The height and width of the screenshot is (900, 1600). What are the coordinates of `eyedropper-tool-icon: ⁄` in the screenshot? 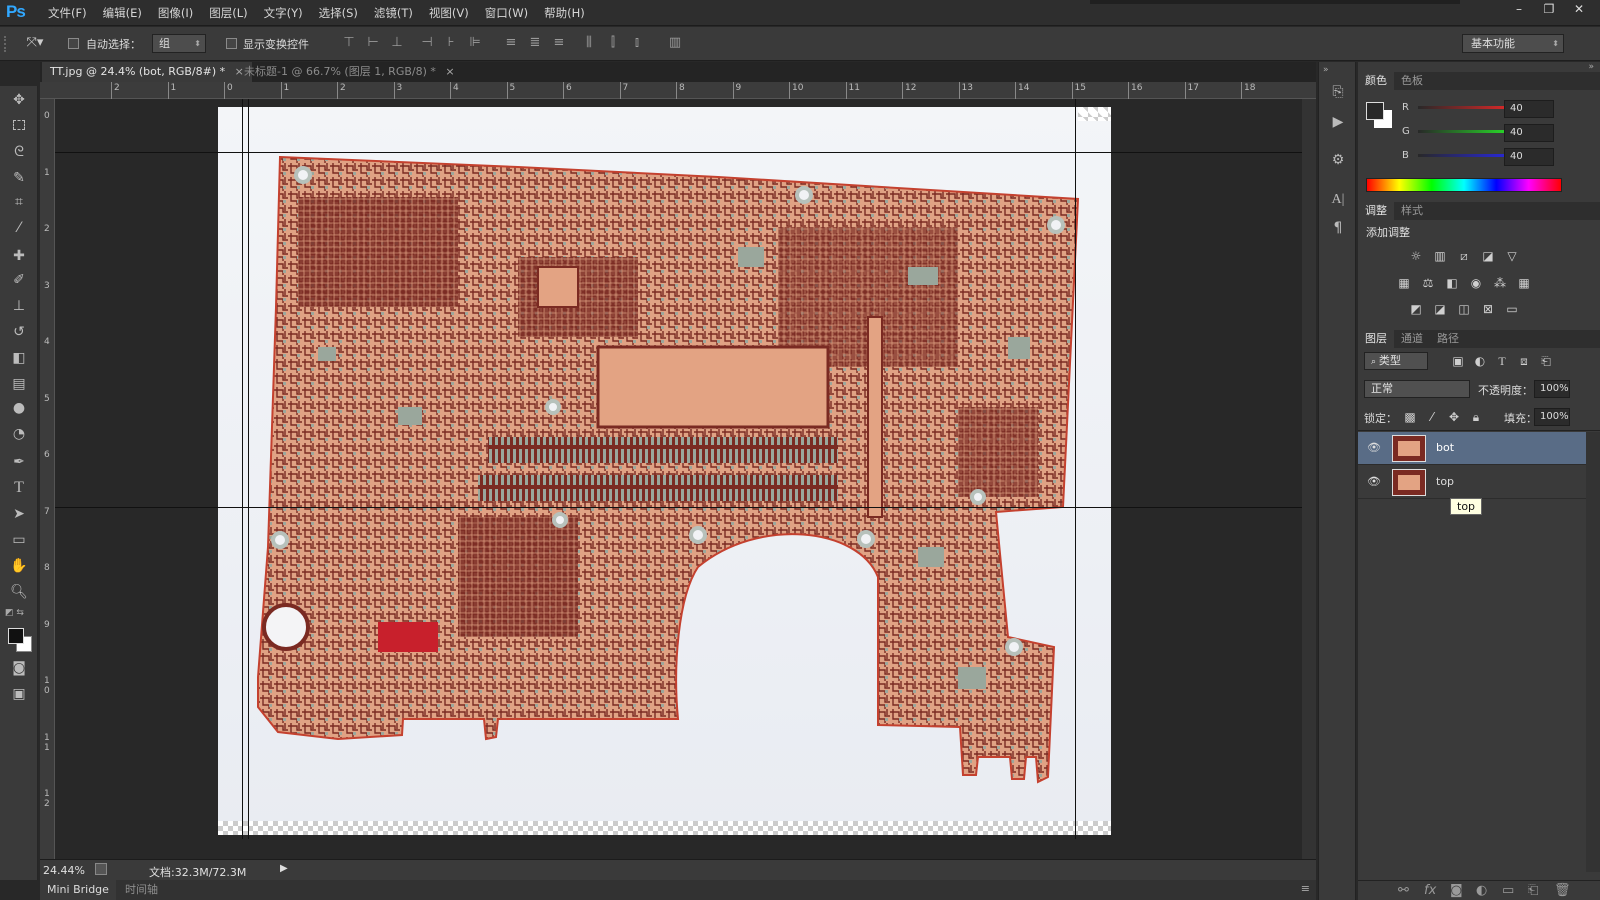 It's located at (19, 228).